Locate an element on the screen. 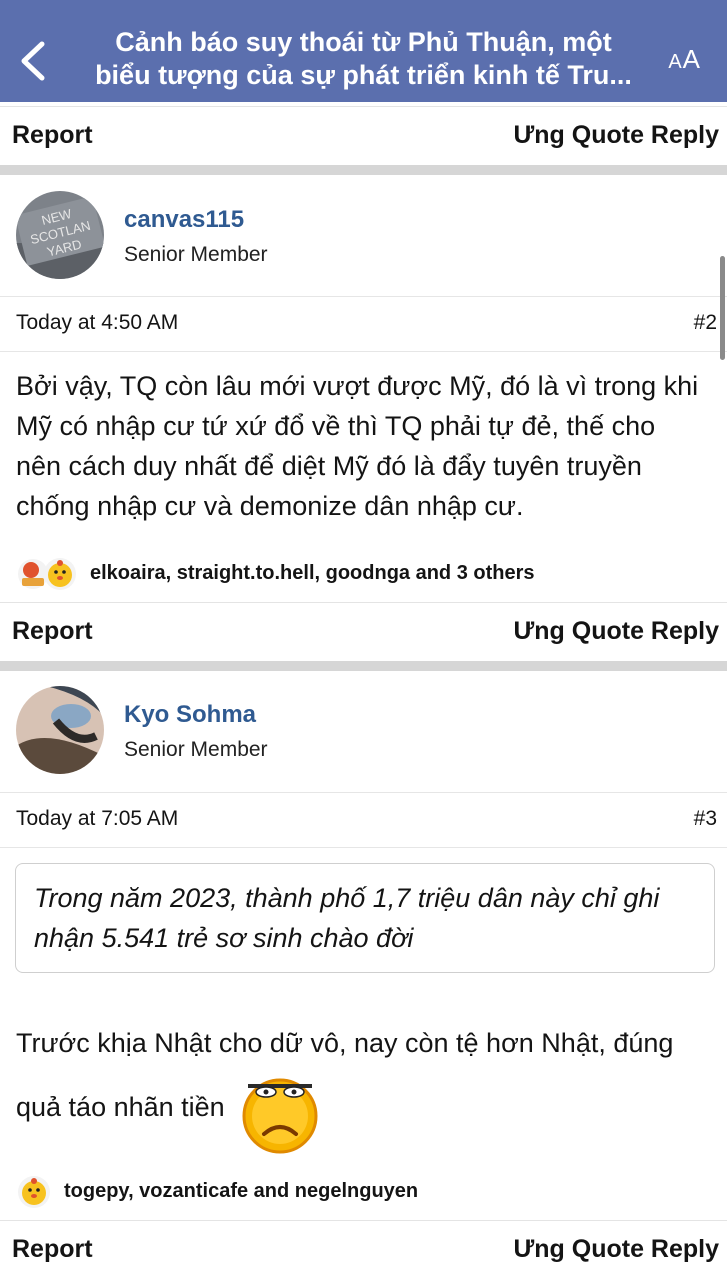 This screenshot has height=1280, width=727. font-size-button: AA is located at coordinates (684, 59).